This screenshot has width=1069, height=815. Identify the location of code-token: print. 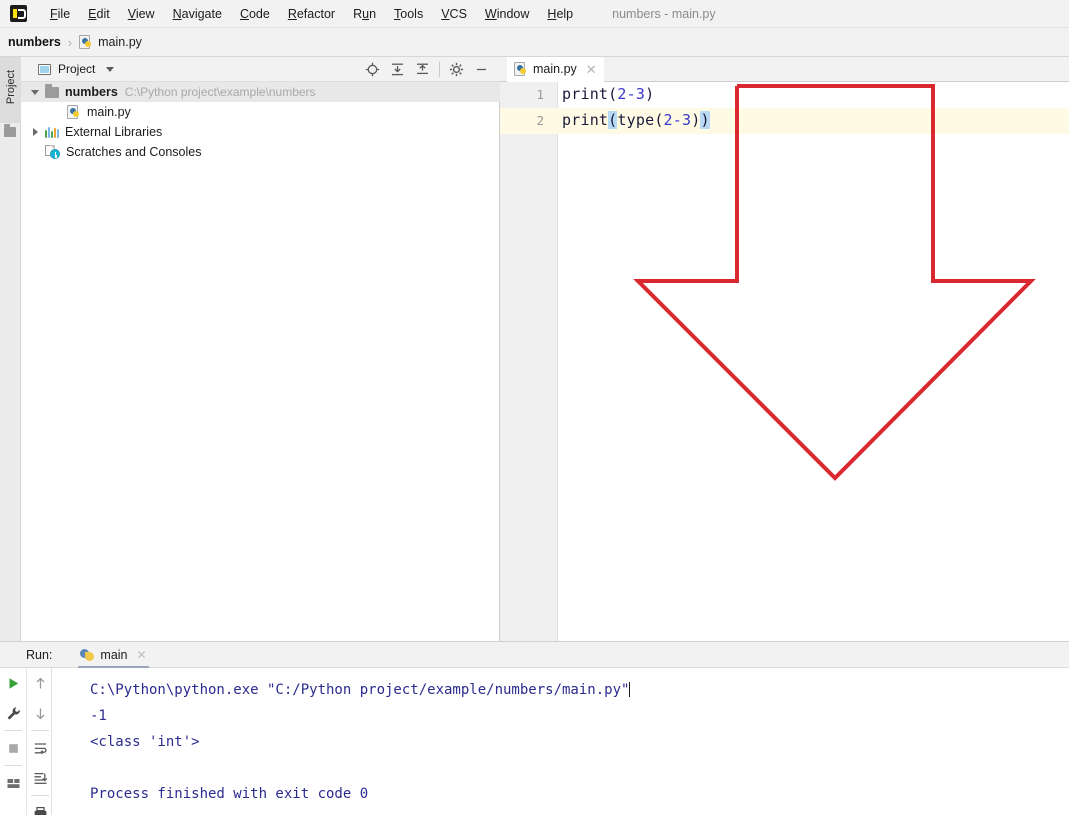
(585, 120).